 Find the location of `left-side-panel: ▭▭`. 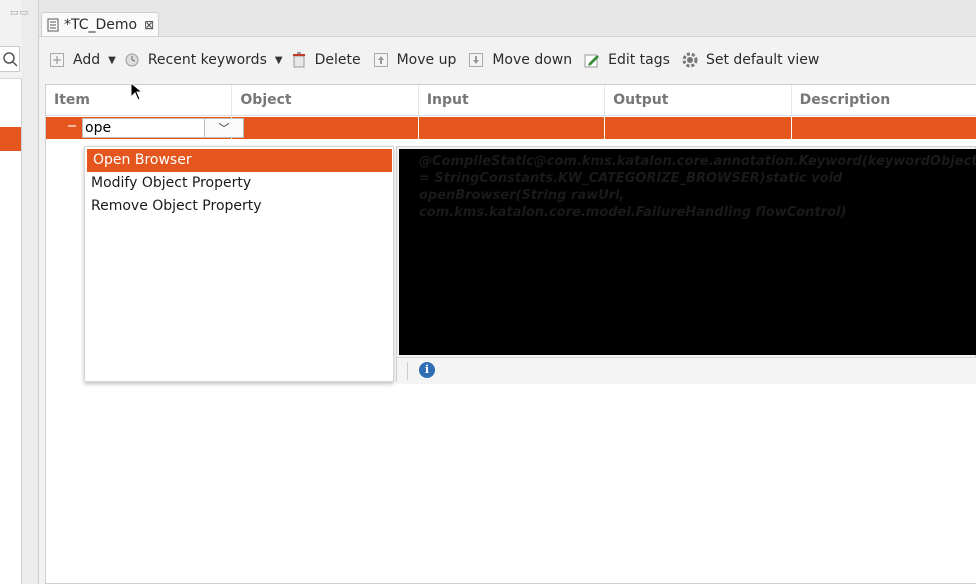

left-side-panel: ▭▭ is located at coordinates (14, 292).